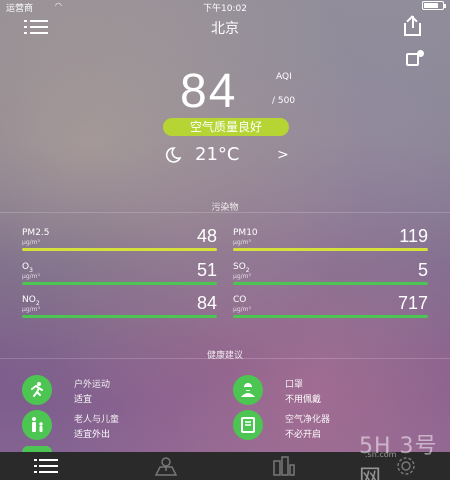 The height and width of the screenshot is (480, 450). I want to click on pollutant-name: CO, so click(240, 300).